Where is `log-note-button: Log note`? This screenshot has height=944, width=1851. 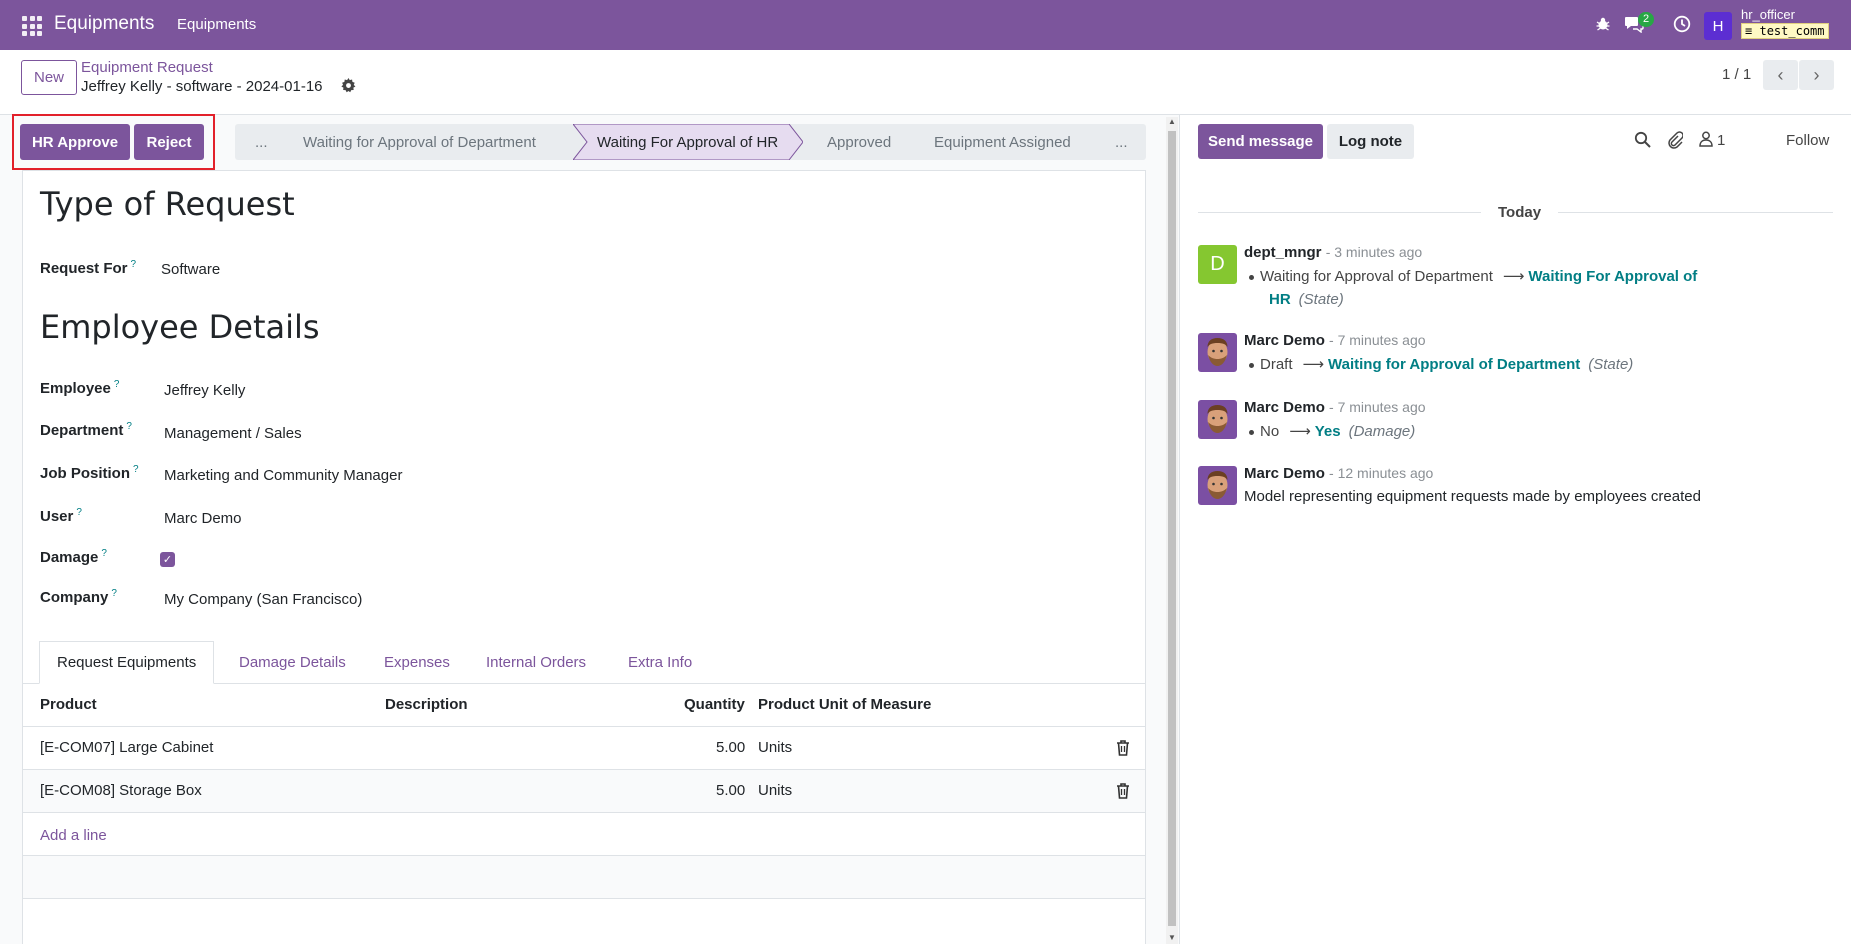
log-note-button: Log note is located at coordinates (1370, 141).